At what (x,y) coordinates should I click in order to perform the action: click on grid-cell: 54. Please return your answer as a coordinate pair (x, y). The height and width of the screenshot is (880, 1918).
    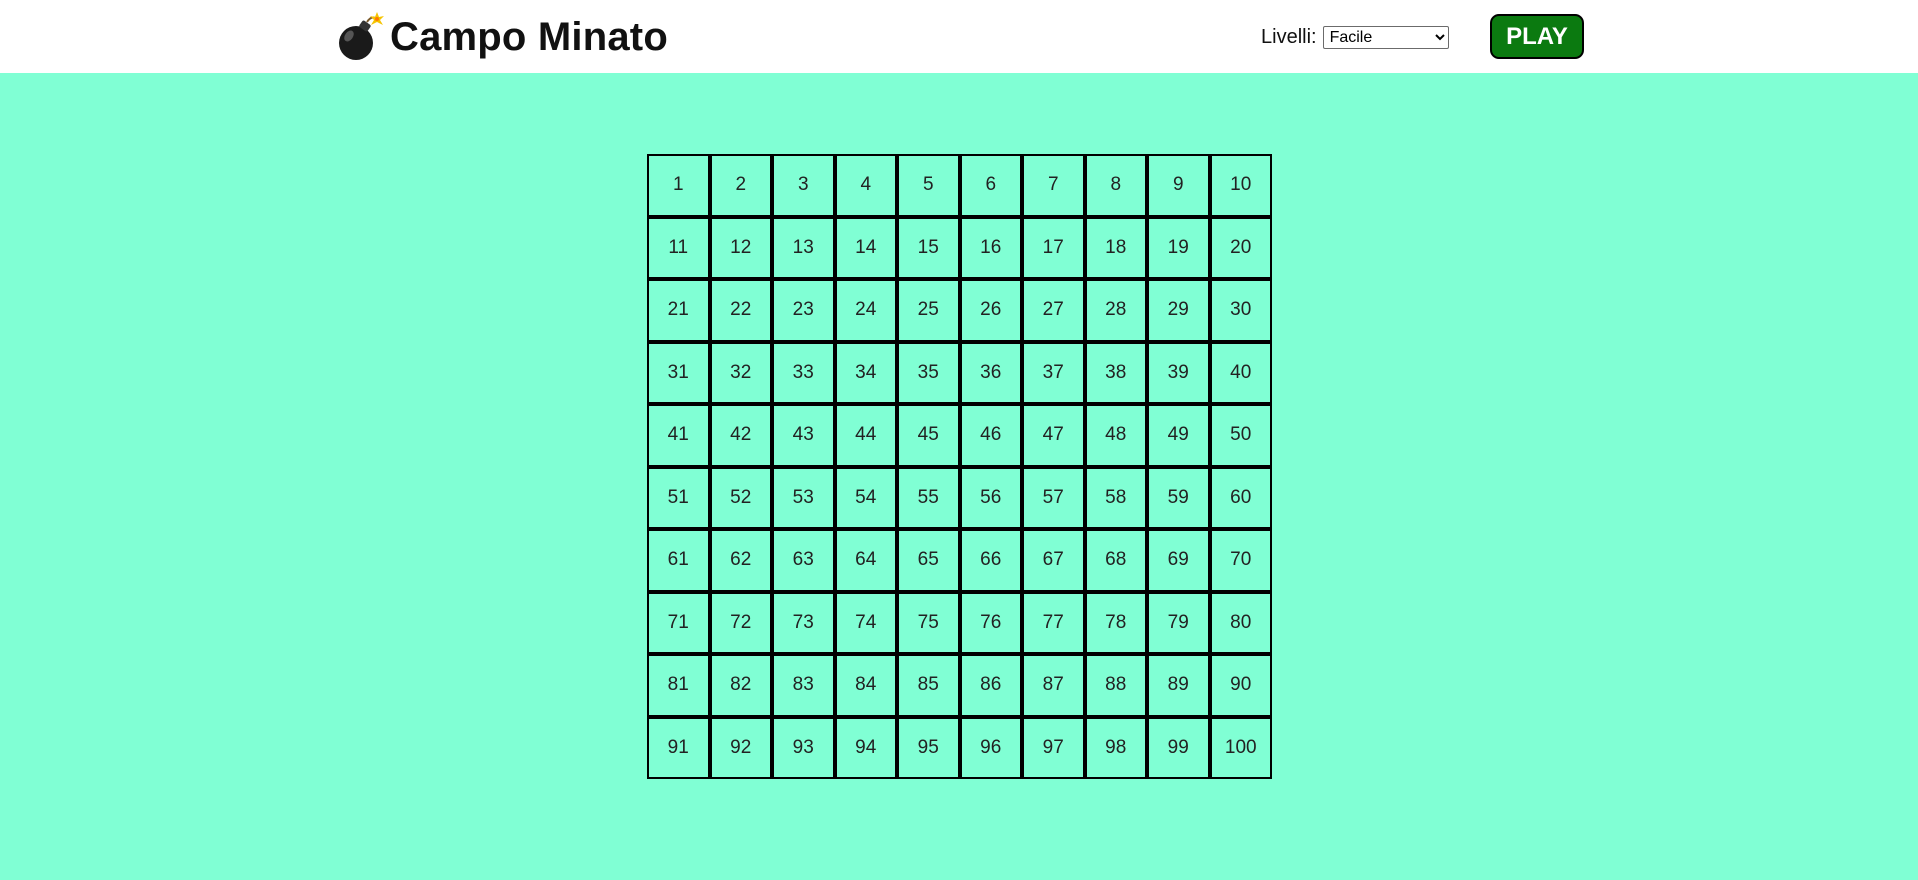
    Looking at the image, I should click on (865, 497).